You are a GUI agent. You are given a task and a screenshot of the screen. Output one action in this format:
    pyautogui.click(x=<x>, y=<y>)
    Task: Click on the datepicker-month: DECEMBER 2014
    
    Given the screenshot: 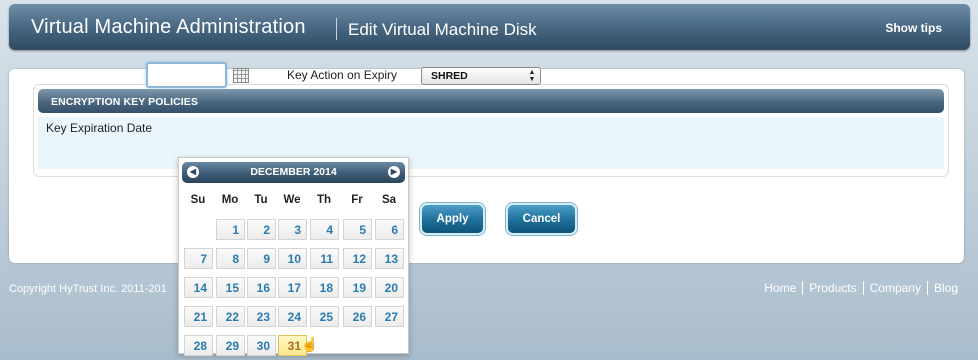 What is the action you would take?
    pyautogui.click(x=293, y=172)
    